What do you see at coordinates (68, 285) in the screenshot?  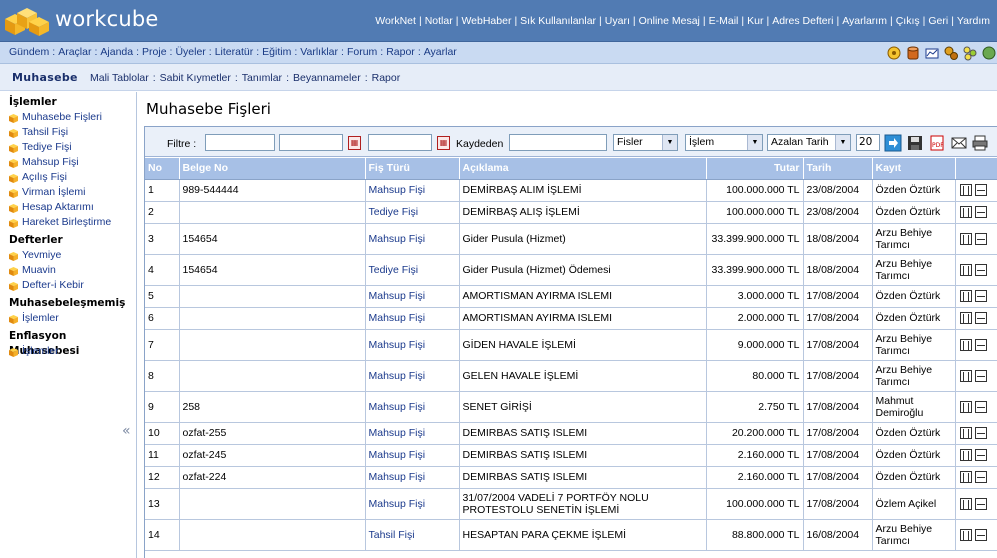 I see `sidebar-item: Defter-i Kebir` at bounding box center [68, 285].